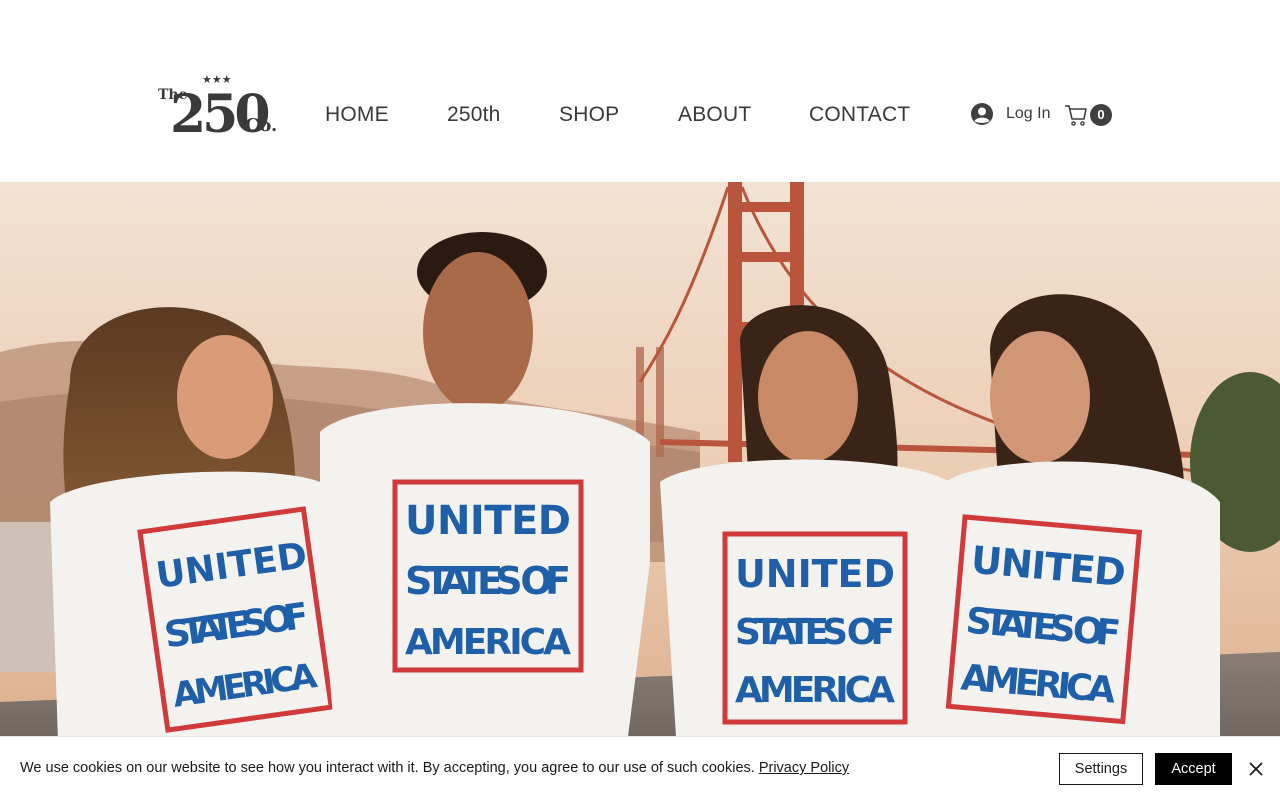 The height and width of the screenshot is (800, 1280). Describe the element at coordinates (474, 115) in the screenshot. I see `nav-250th: 250th` at that location.